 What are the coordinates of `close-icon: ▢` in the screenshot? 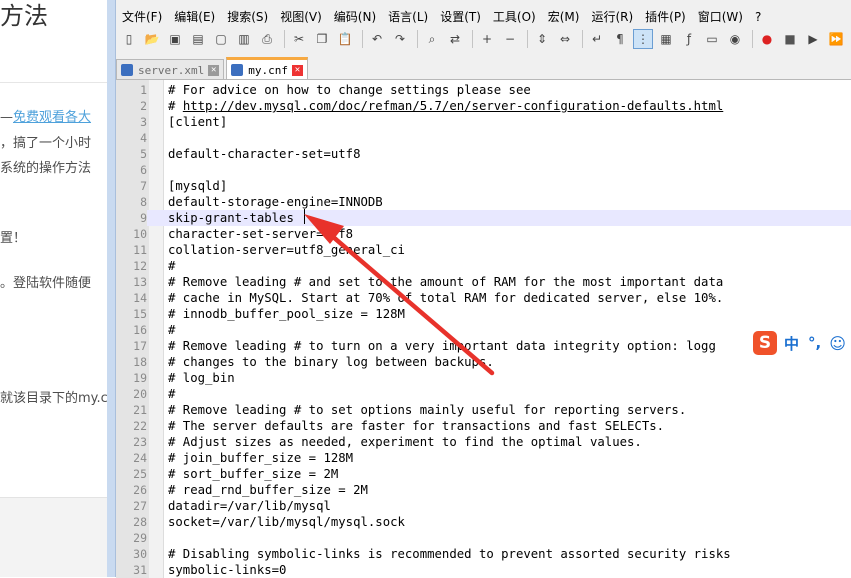 It's located at (221, 39).